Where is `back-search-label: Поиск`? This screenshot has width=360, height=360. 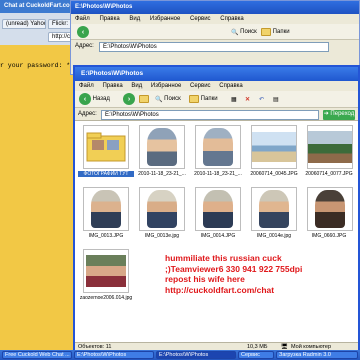
back-search-label: Поиск is located at coordinates (248, 32).